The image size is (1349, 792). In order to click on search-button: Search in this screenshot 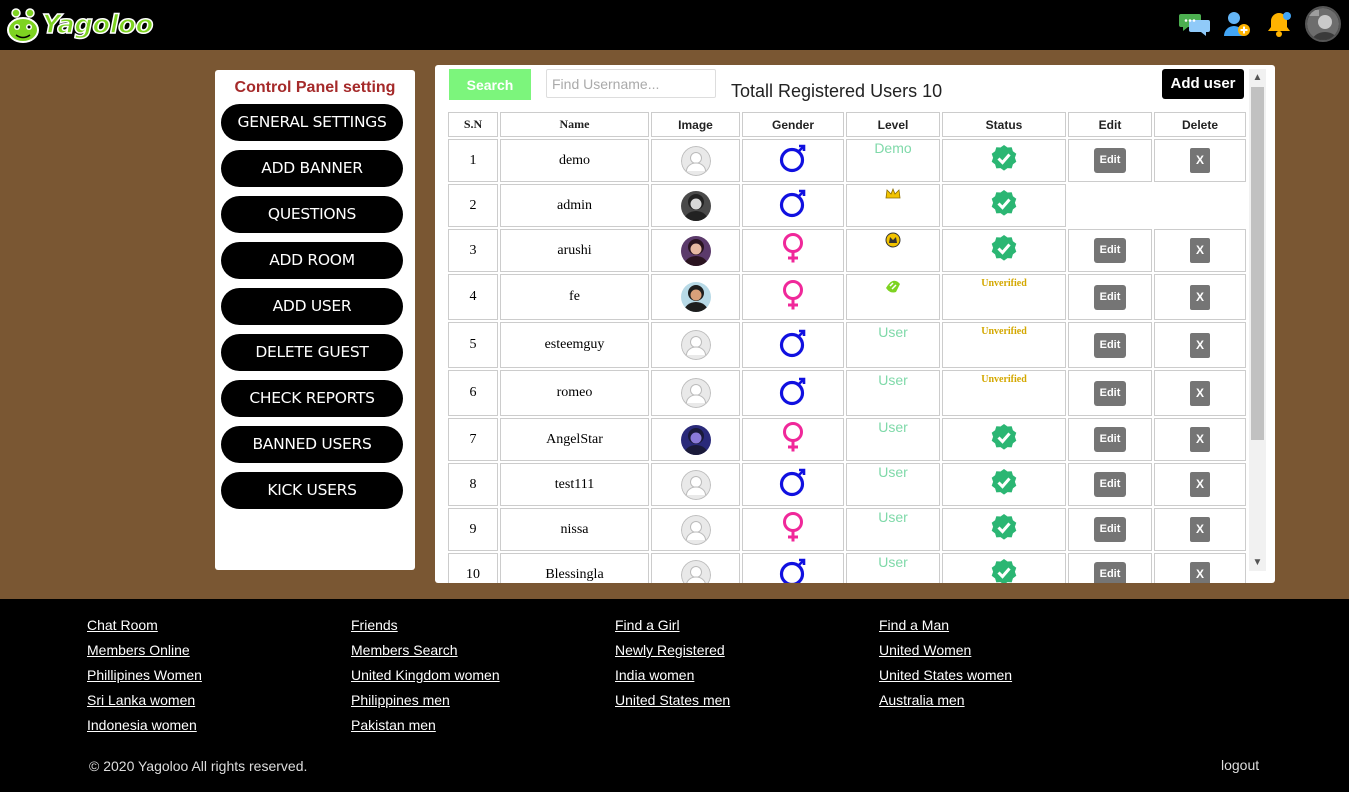, I will do `click(490, 84)`.